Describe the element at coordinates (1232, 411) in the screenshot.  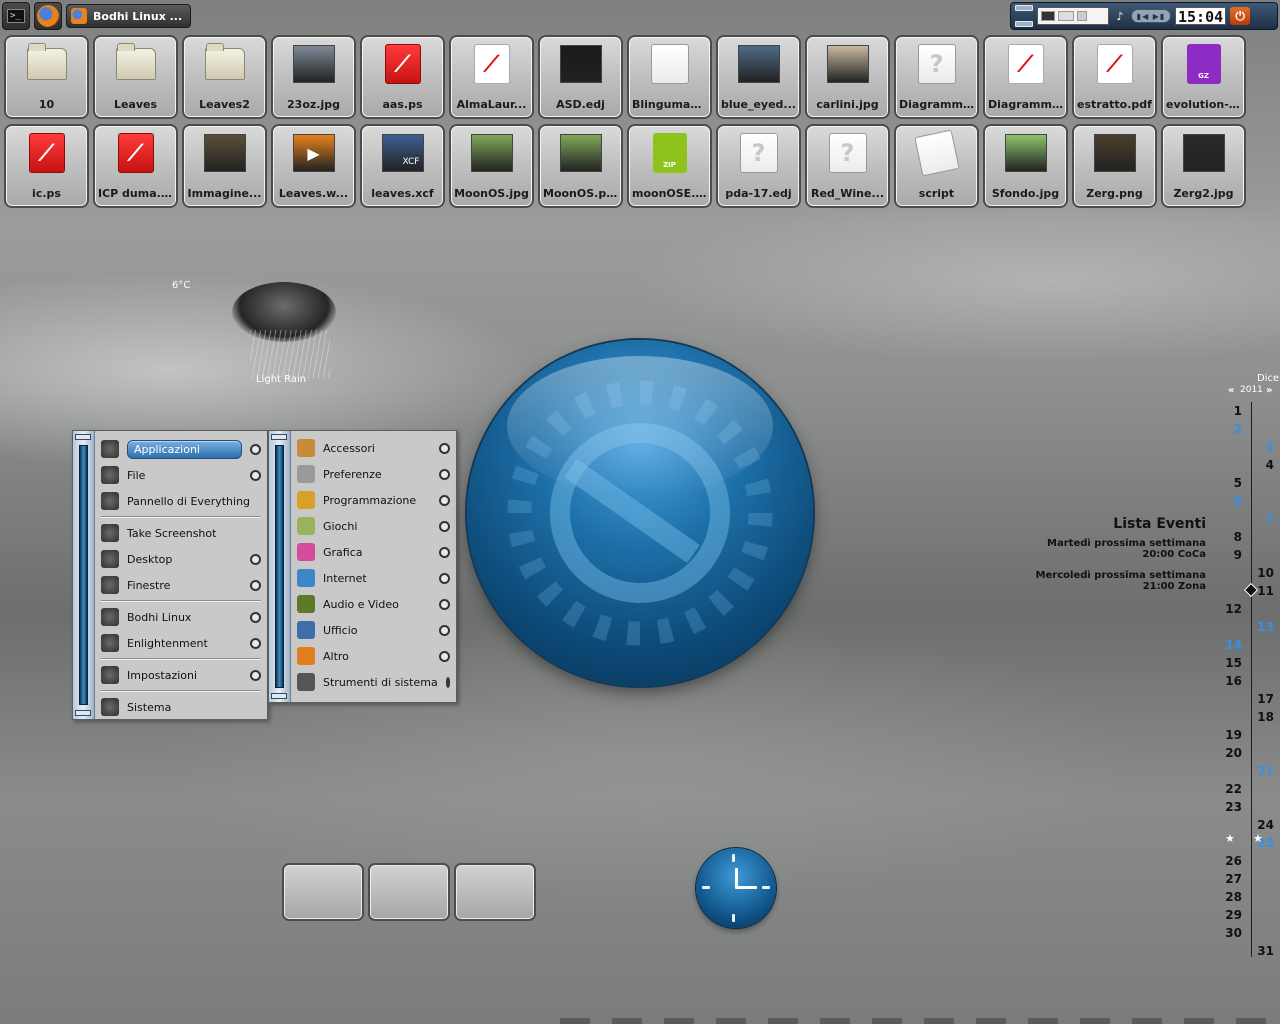
I see `calendar-day: 1` at that location.